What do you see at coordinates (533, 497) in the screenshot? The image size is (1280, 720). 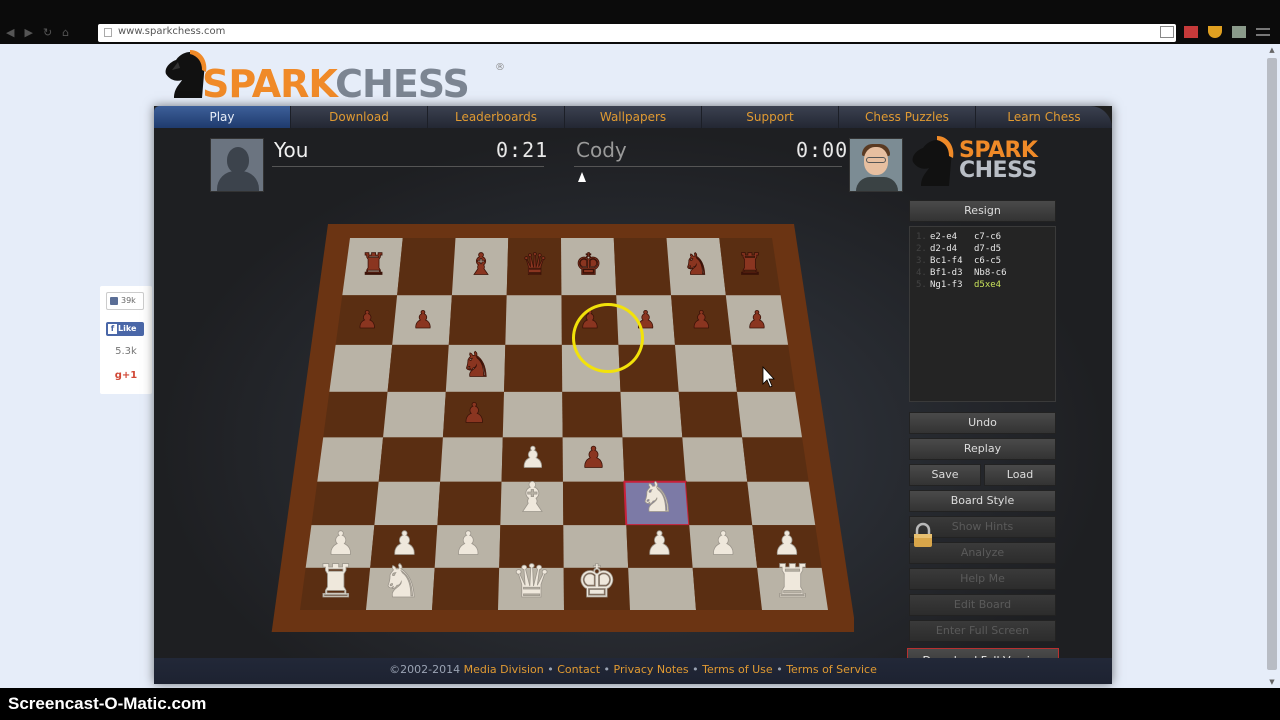 I see `piece-white-bishop-d3: ♝` at bounding box center [533, 497].